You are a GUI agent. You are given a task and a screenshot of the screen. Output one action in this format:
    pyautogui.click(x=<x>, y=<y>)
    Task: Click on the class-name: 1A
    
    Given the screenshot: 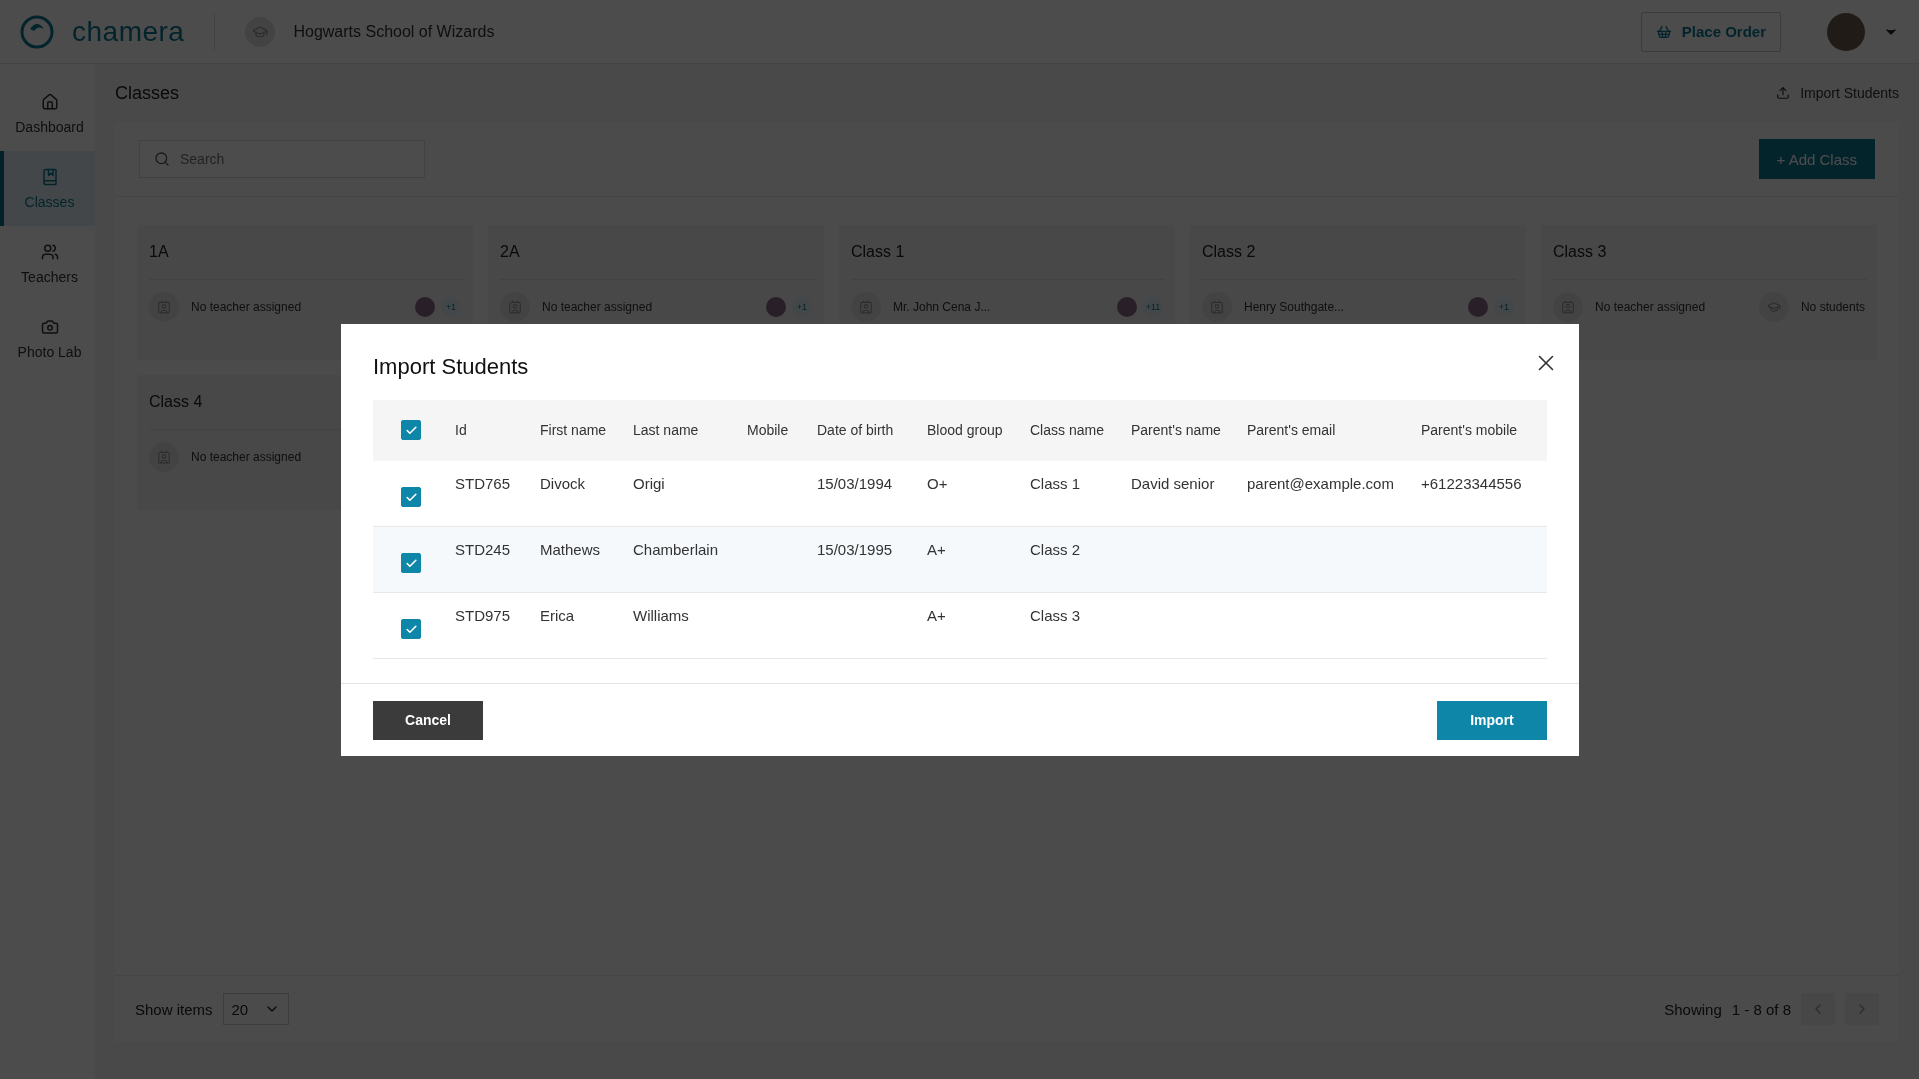 What is the action you would take?
    pyautogui.click(x=159, y=252)
    